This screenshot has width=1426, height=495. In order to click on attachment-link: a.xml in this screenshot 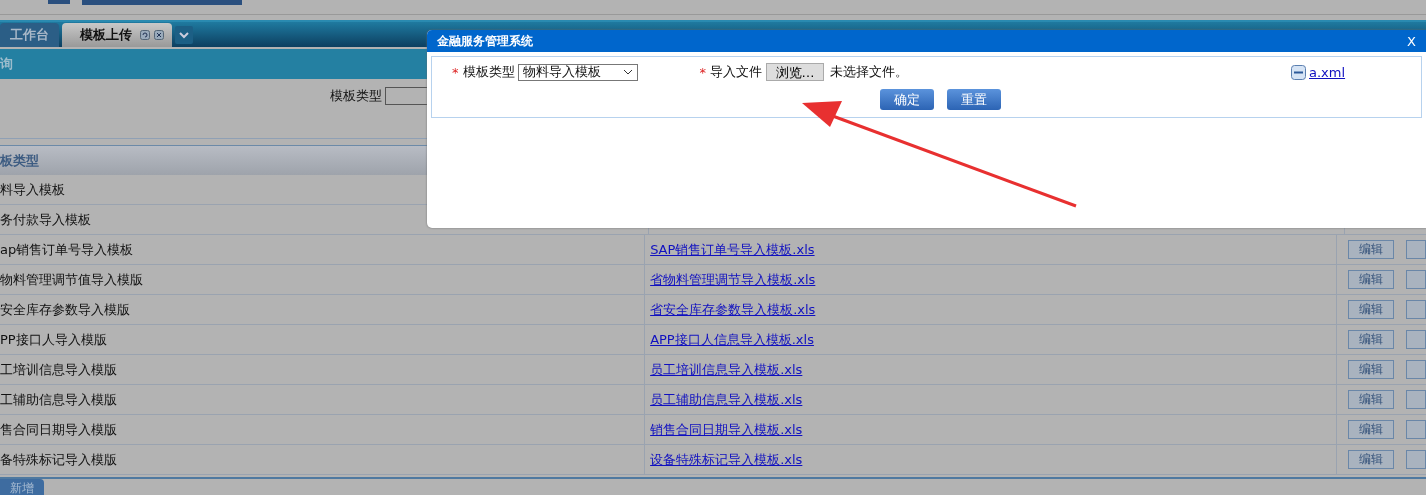, I will do `click(1327, 72)`.